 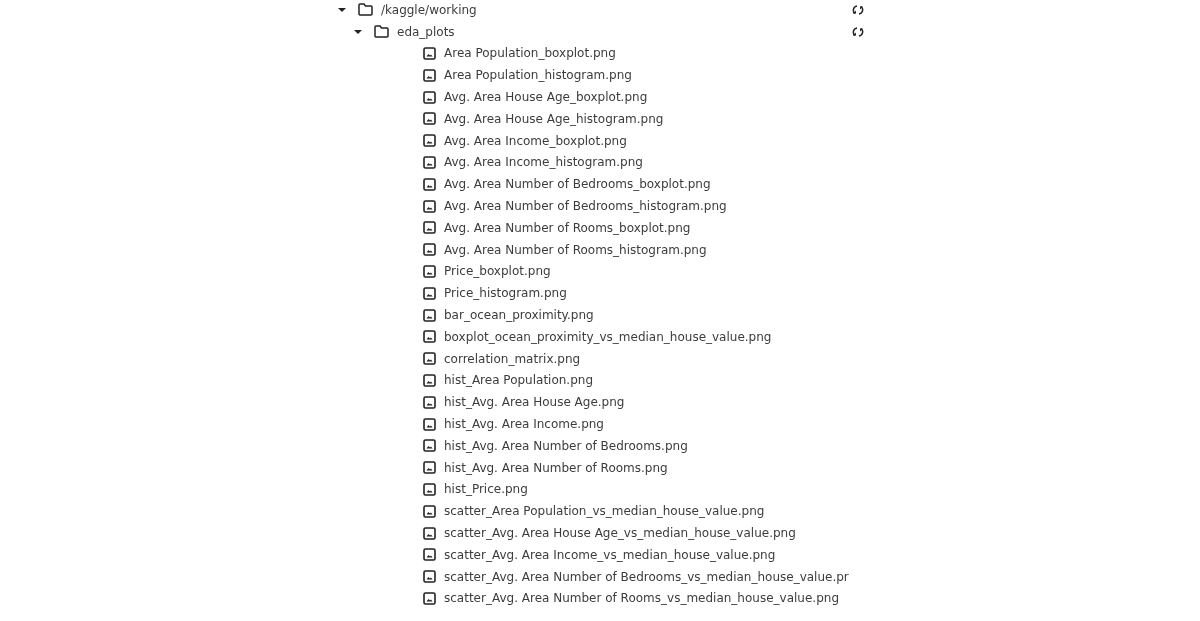 What do you see at coordinates (505, 293) in the screenshot?
I see `file-name: Price_histogram.png` at bounding box center [505, 293].